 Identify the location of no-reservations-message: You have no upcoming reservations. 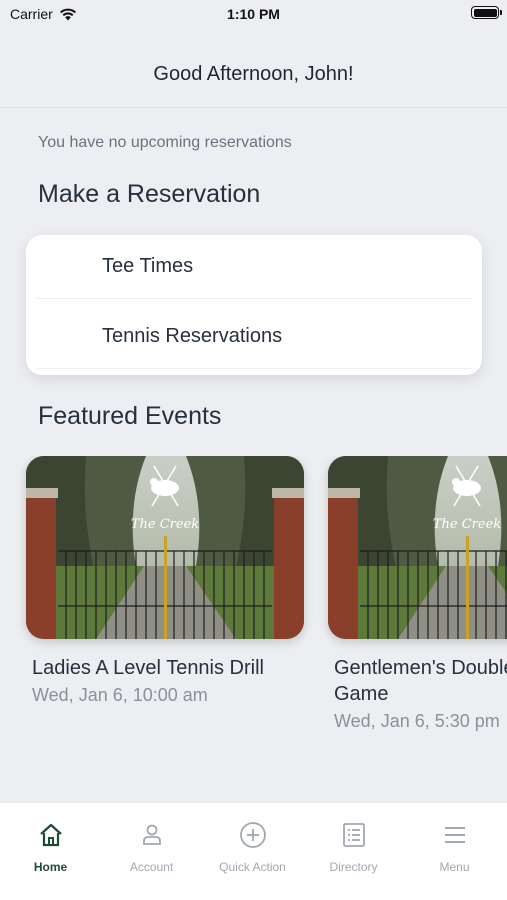
(165, 142).